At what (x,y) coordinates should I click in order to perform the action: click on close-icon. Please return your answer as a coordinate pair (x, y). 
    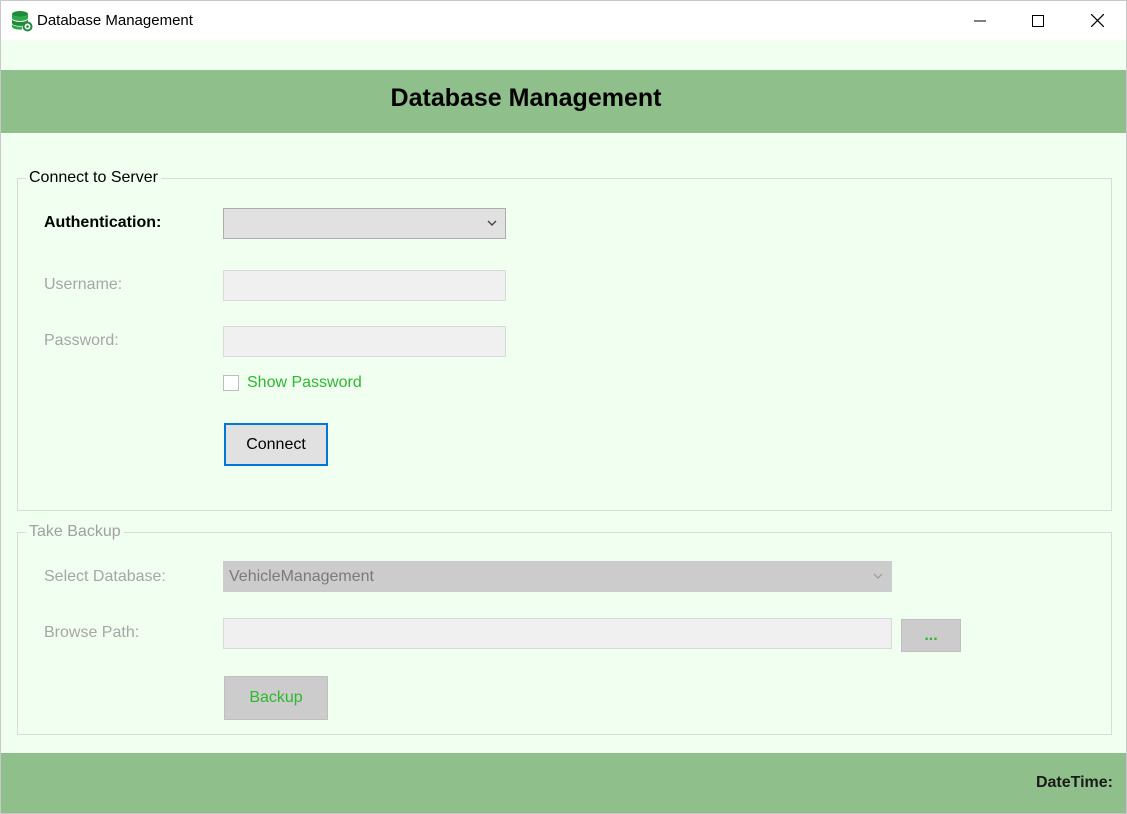
    Looking at the image, I should click on (1097, 20).